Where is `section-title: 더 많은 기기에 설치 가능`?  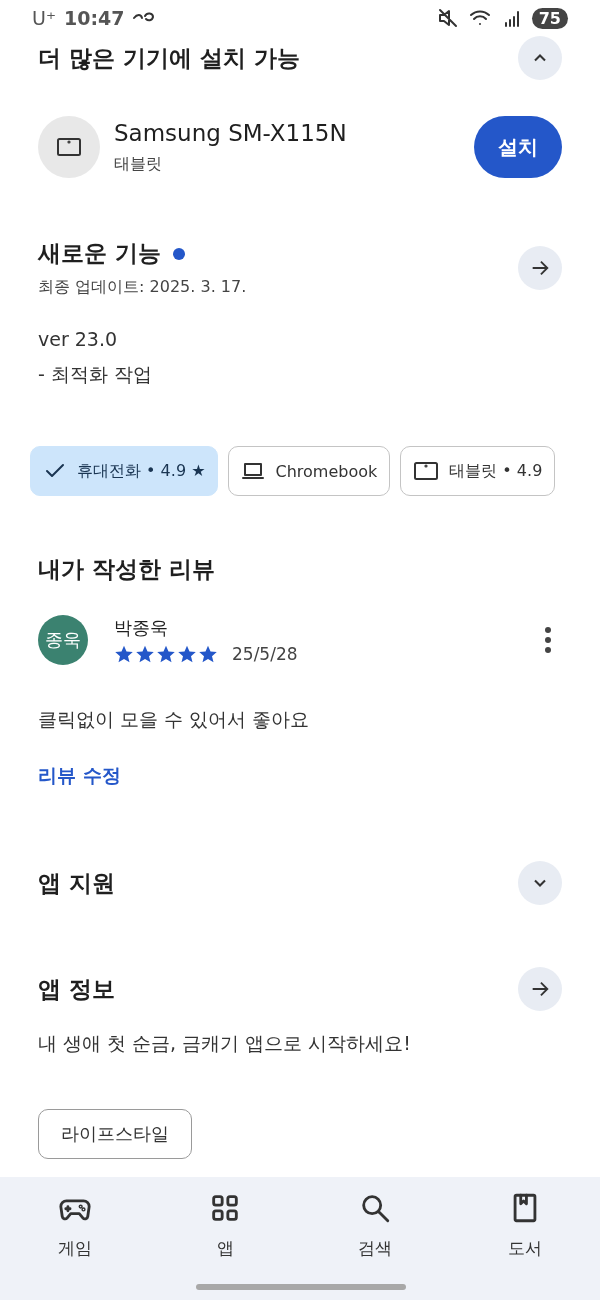
section-title: 더 많은 기기에 설치 가능 is located at coordinates (169, 58).